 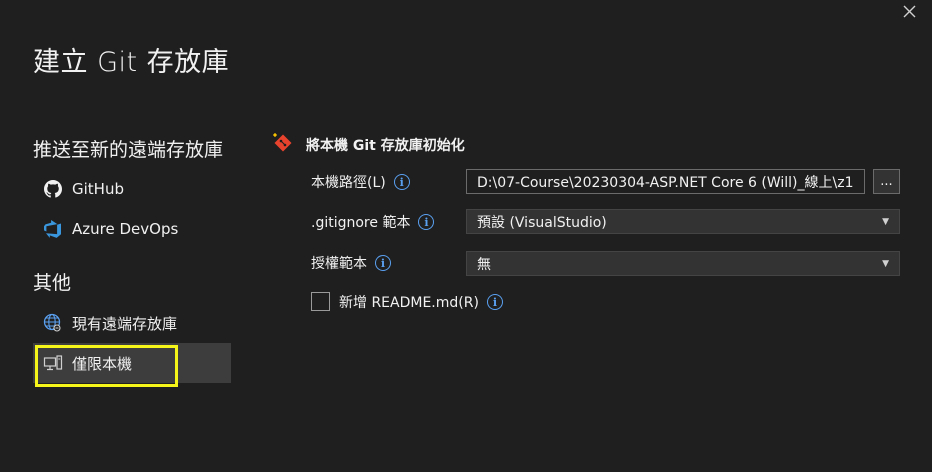 I want to click on local-machine-icon, so click(x=53, y=363).